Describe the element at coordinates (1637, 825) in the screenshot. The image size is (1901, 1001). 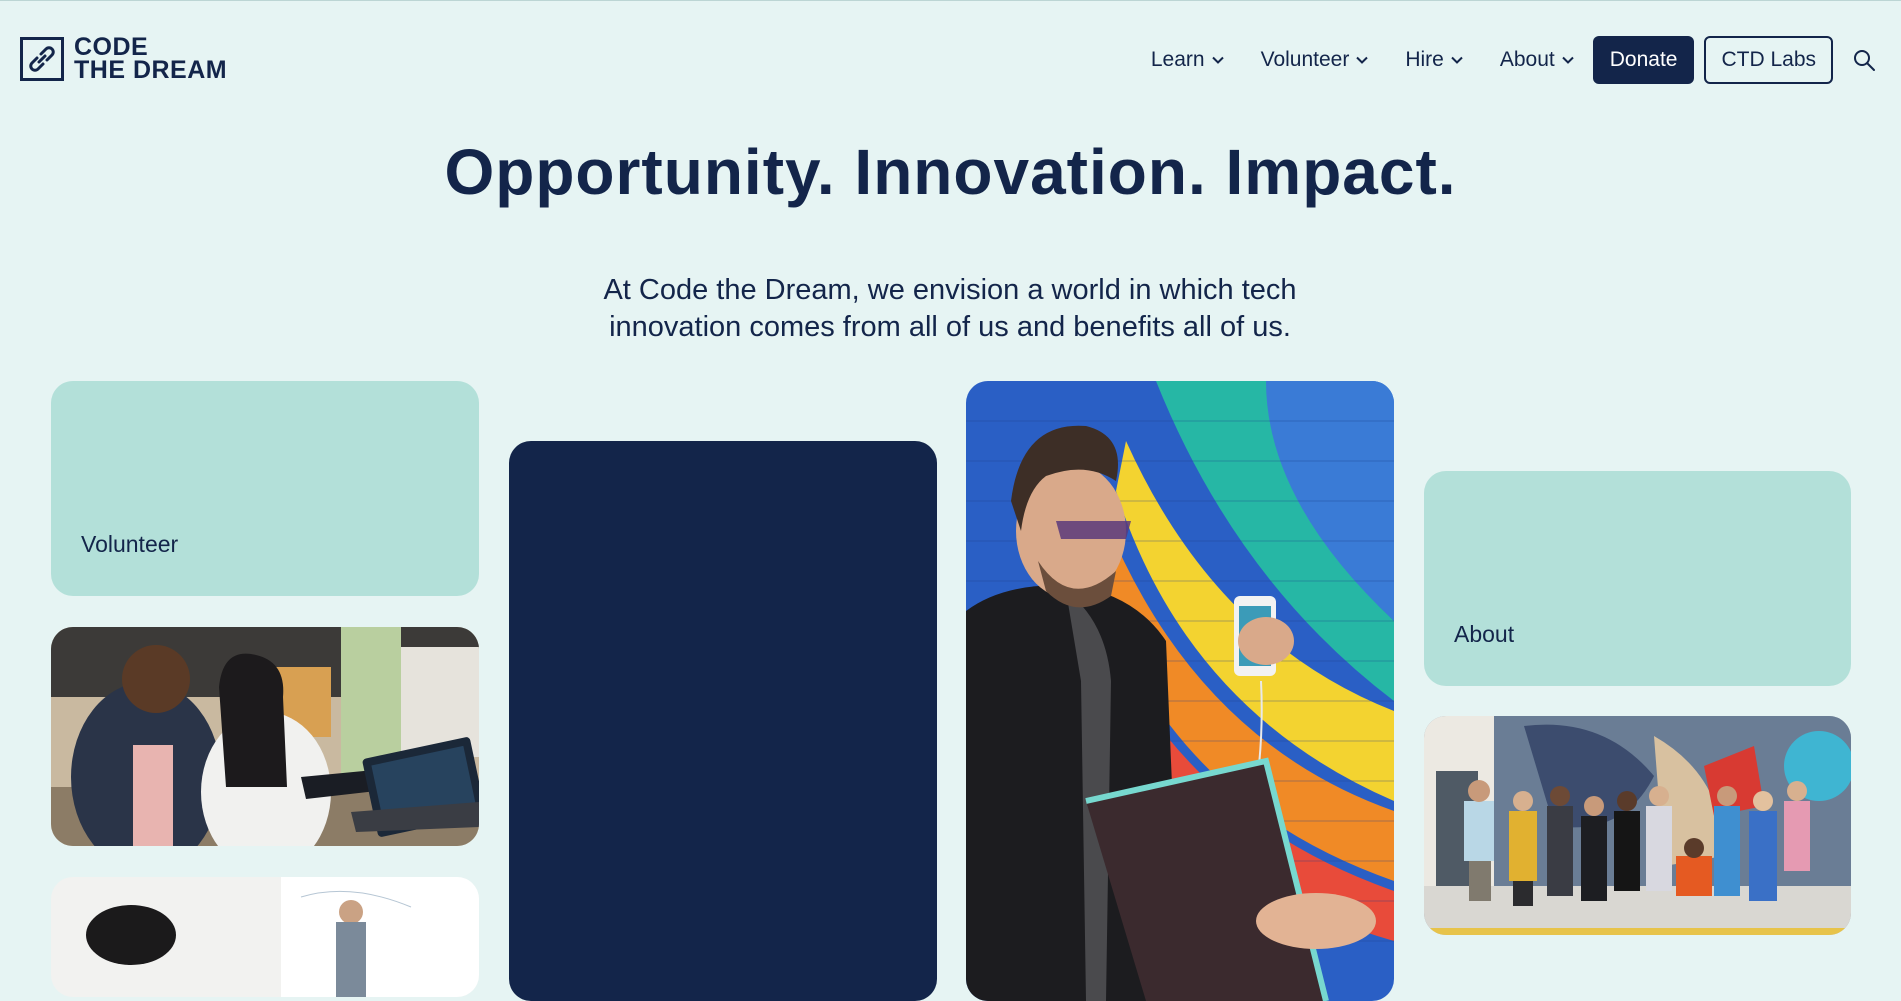
I see `team-mural-photo` at that location.